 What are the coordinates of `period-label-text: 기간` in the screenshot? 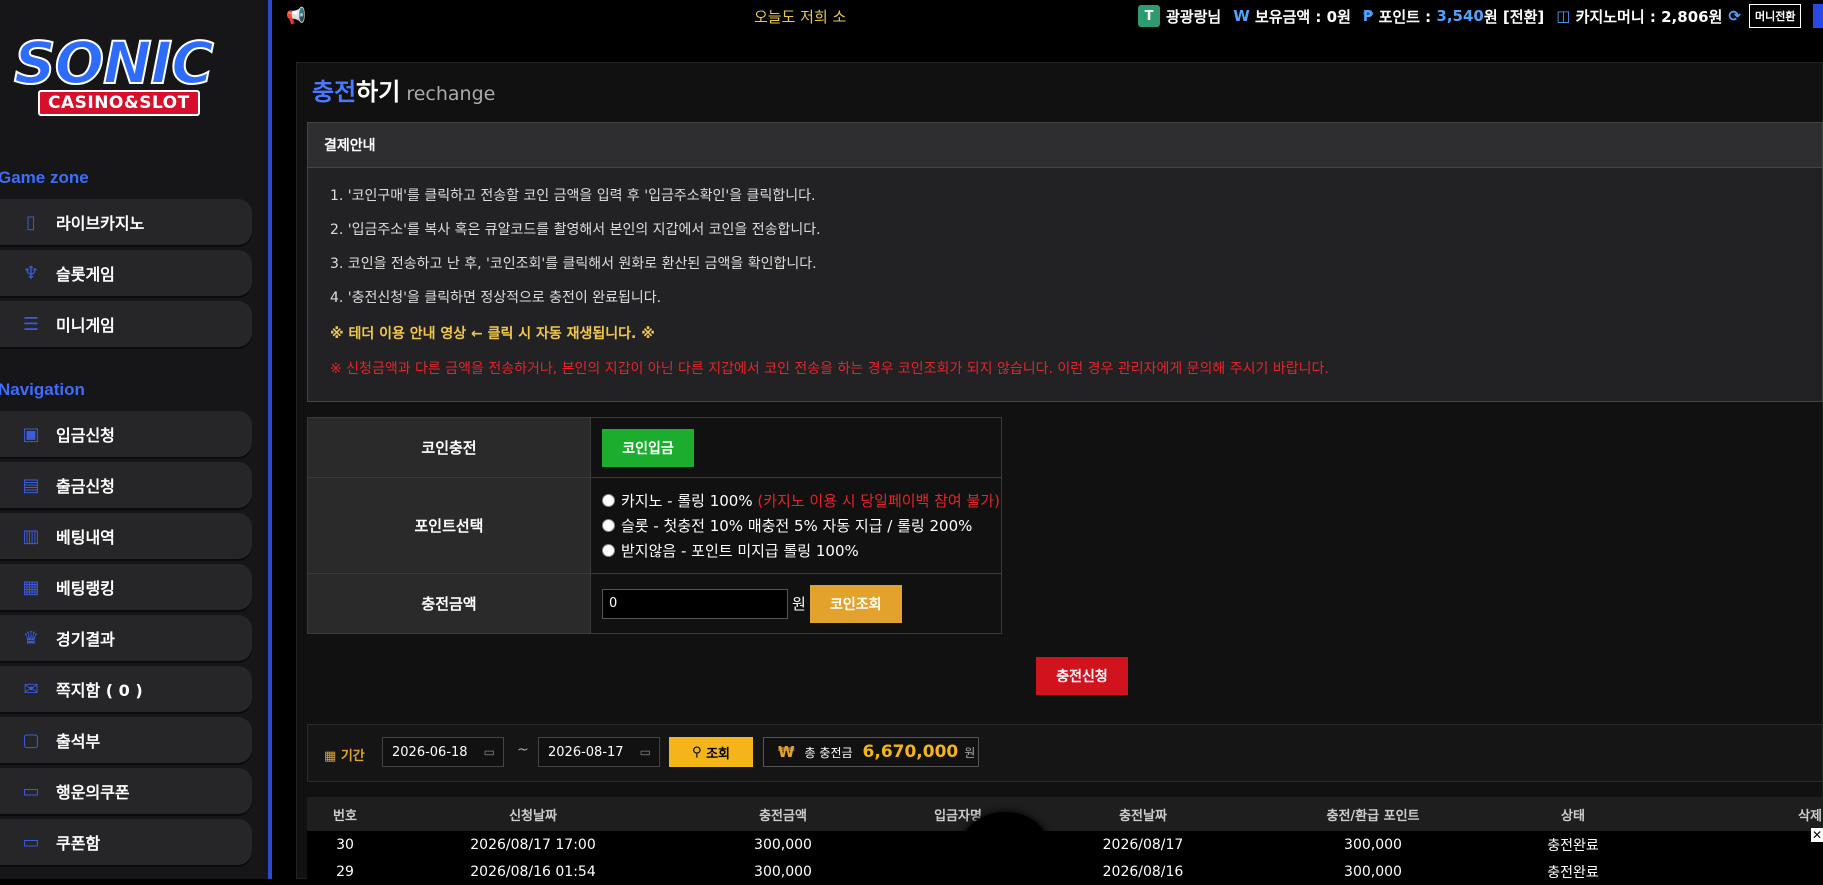 It's located at (352, 756).